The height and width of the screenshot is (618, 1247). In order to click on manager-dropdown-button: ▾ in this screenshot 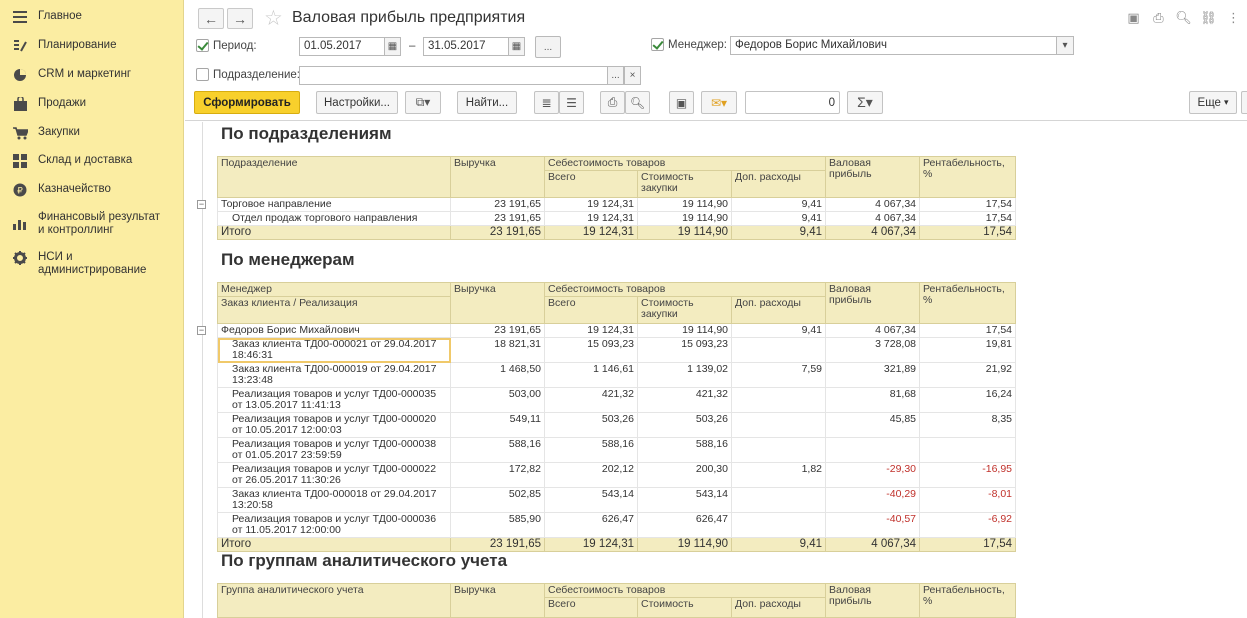, I will do `click(1065, 45)`.